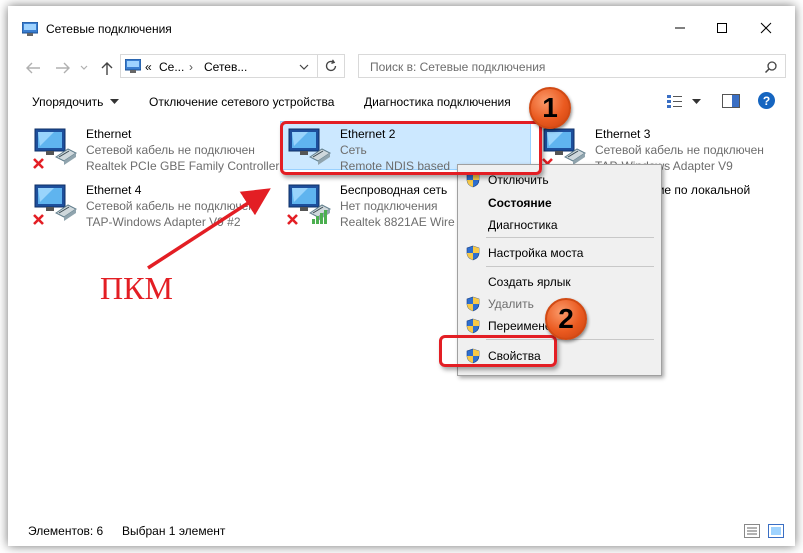 Image resolution: width=803 pixels, height=553 pixels. What do you see at coordinates (776, 531) in the screenshot?
I see `large-icons-view-icon` at bounding box center [776, 531].